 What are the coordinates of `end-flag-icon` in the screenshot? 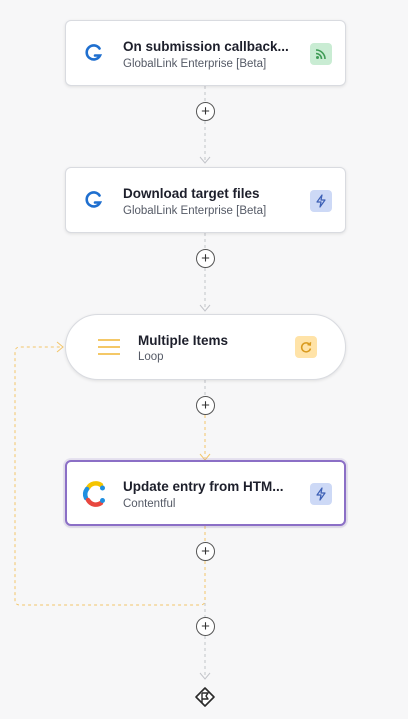 It's located at (205, 697).